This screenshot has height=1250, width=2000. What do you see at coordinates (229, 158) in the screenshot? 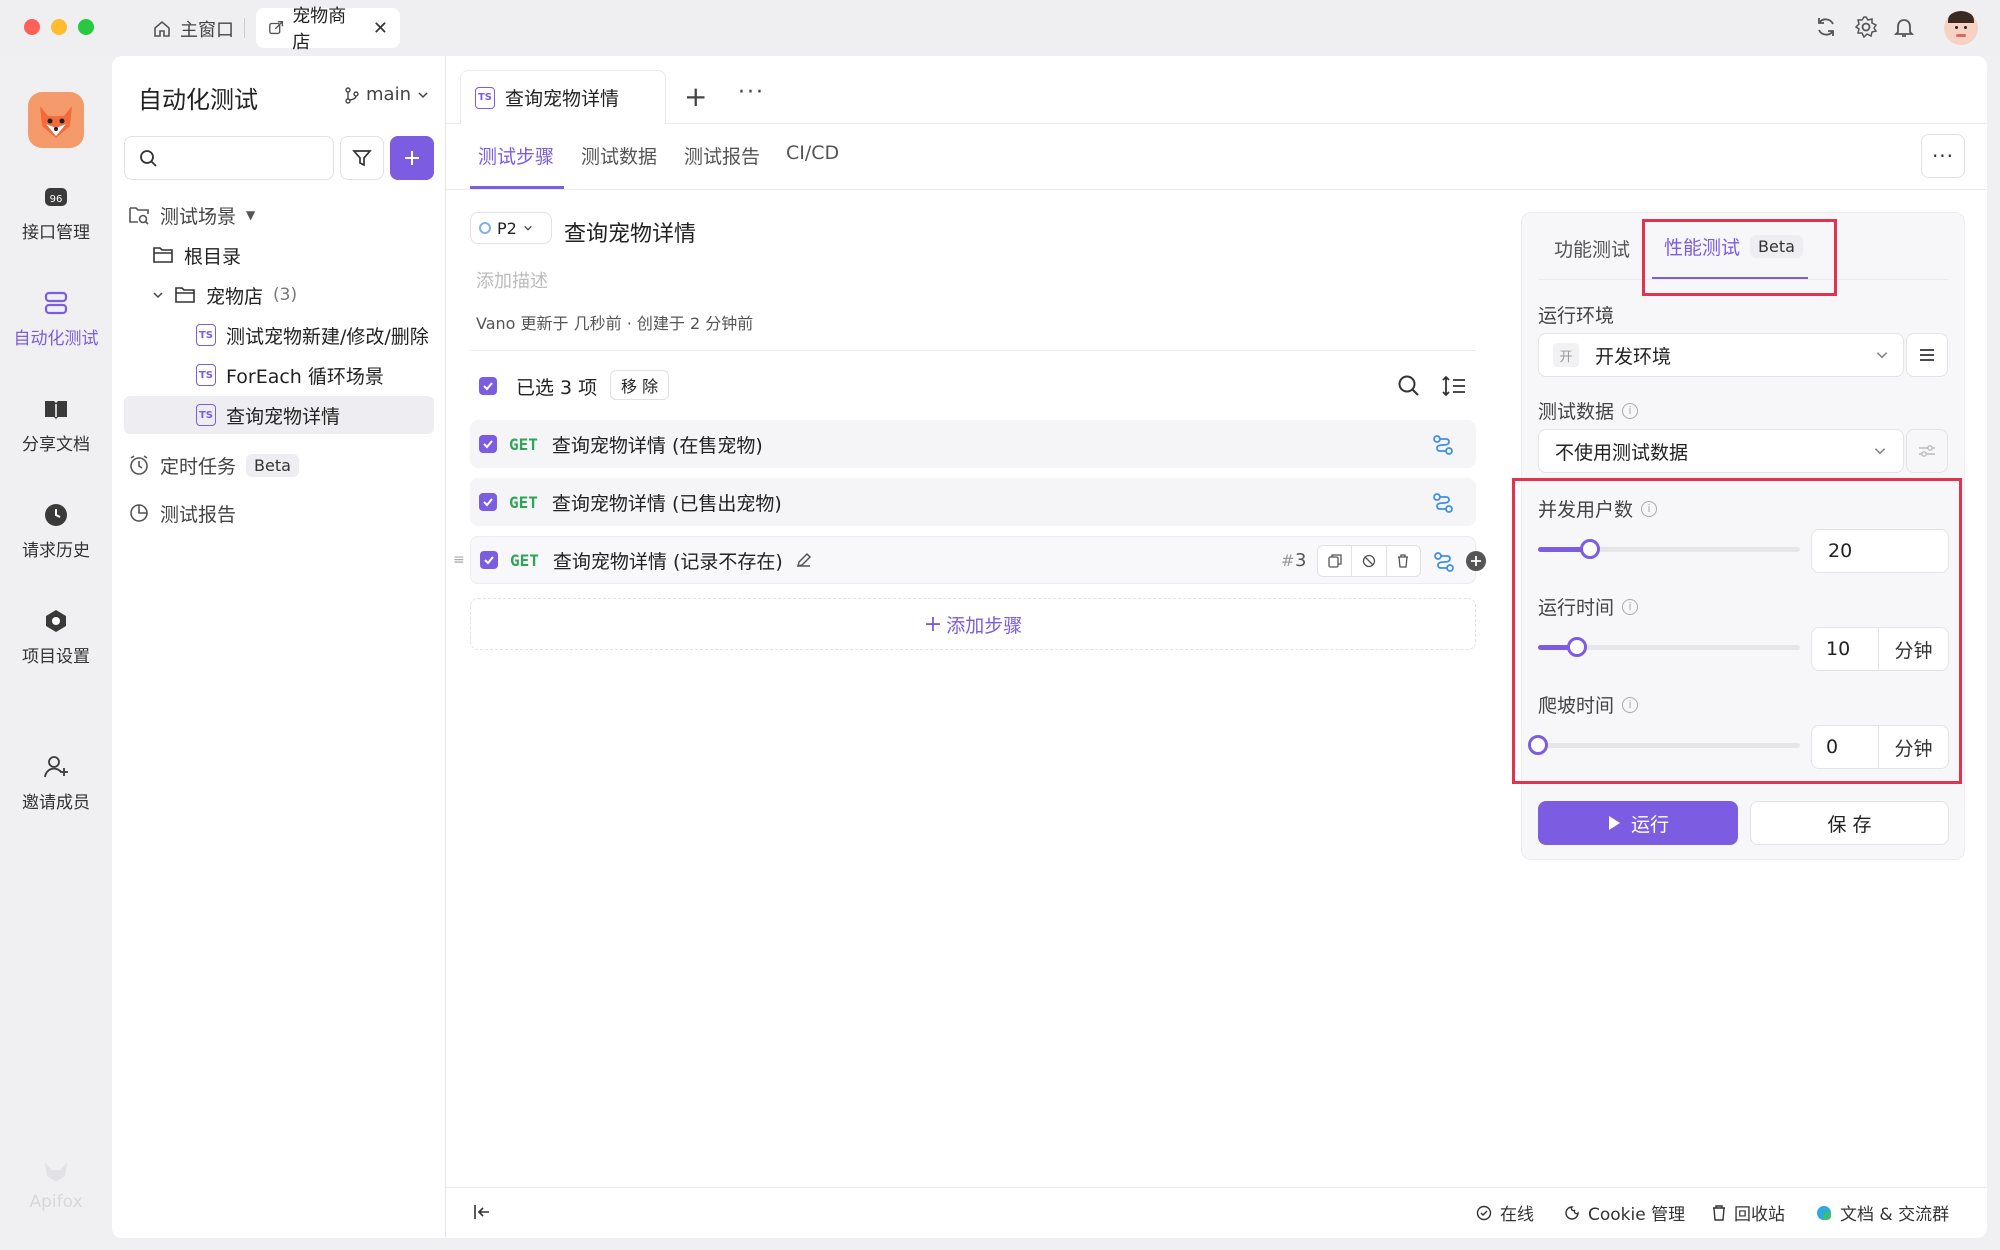
I see `search-input` at bounding box center [229, 158].